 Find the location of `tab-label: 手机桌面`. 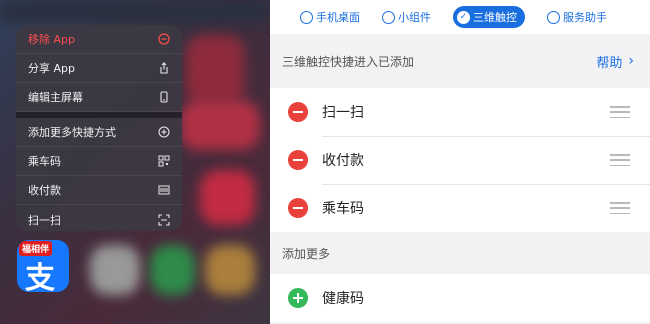

tab-label: 手机桌面 is located at coordinates (338, 17).